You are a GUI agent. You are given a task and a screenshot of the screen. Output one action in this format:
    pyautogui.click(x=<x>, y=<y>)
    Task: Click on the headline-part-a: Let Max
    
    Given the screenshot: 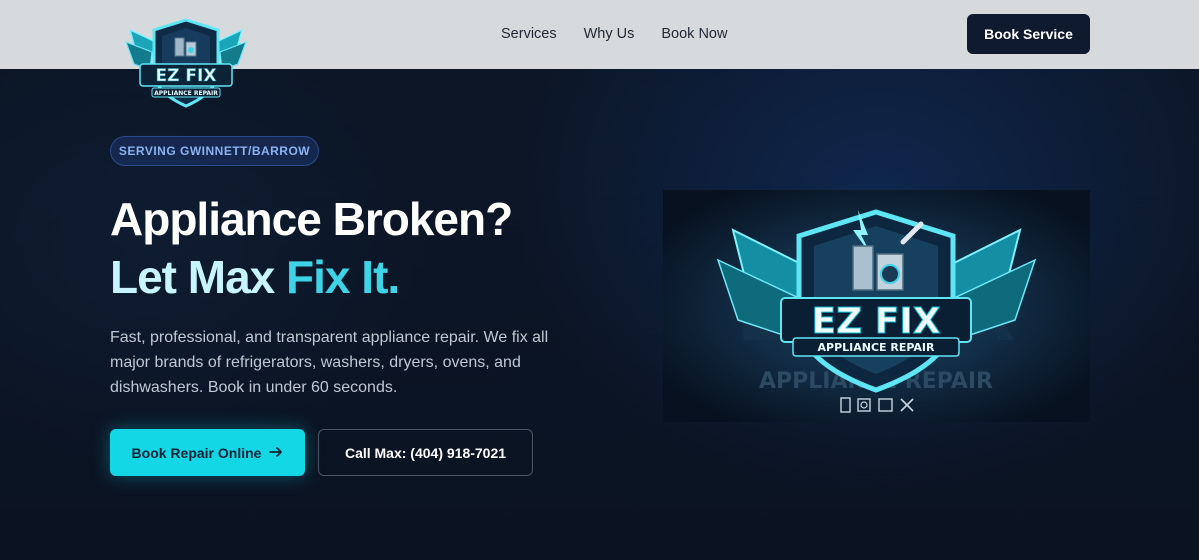 What is the action you would take?
    pyautogui.click(x=198, y=277)
    